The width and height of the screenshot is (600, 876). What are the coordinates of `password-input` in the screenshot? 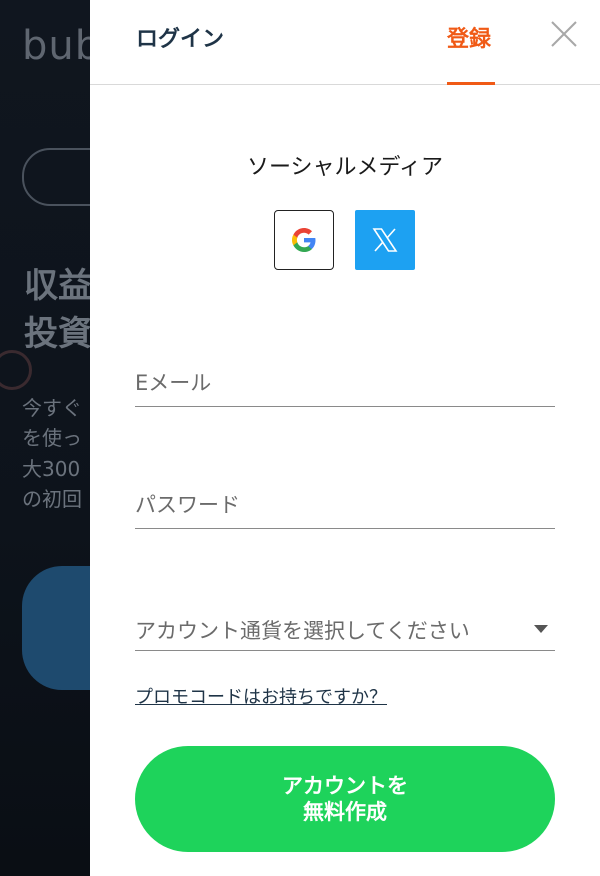 It's located at (335, 505).